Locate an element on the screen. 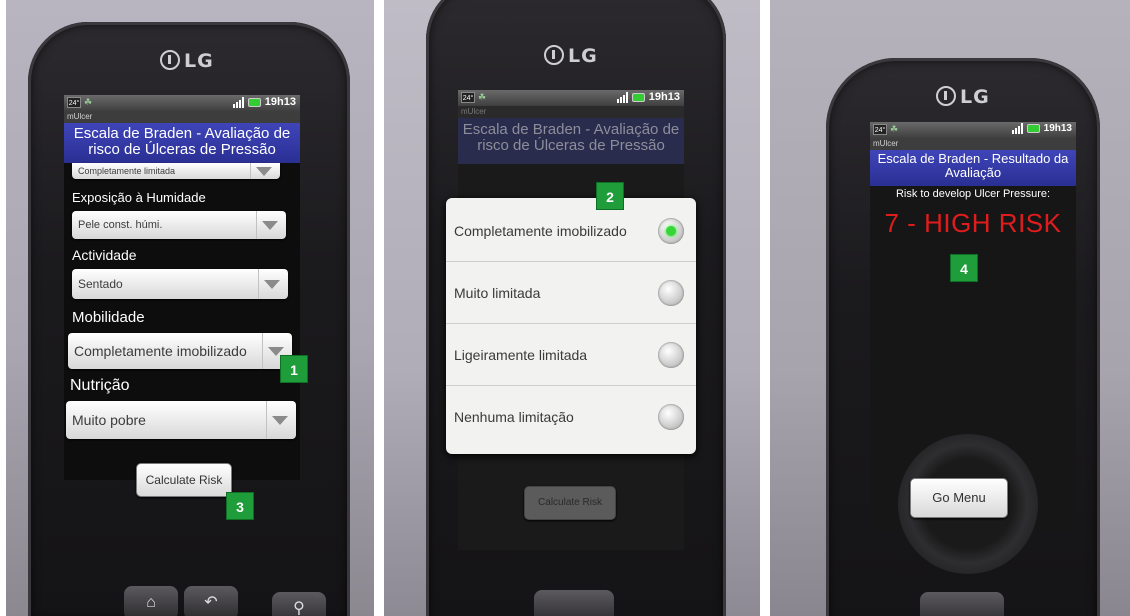  calculate-risk-button-dimmed: Calculate Risk is located at coordinates (570, 503).